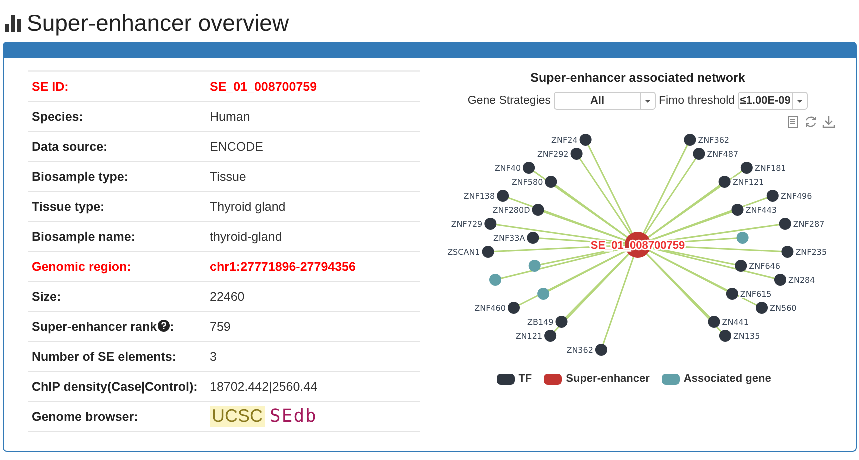 This screenshot has height=460, width=859. What do you see at coordinates (213, 357) in the screenshot?
I see `field-value: 3` at bounding box center [213, 357].